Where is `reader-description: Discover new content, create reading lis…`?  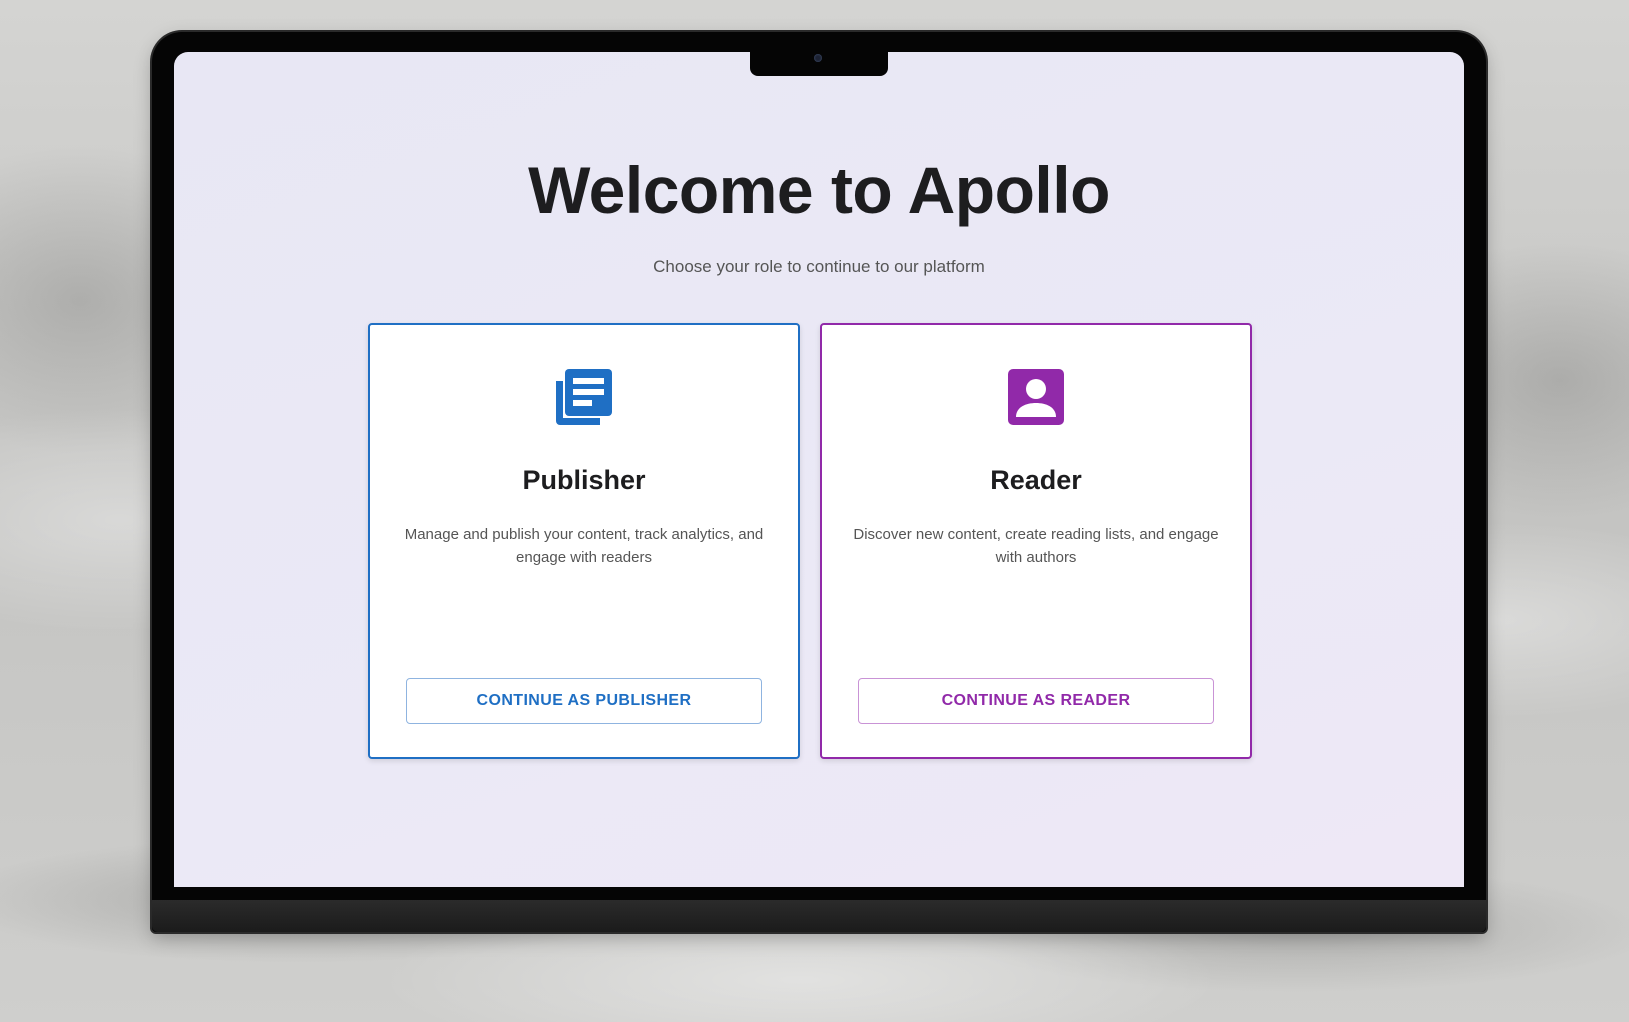 reader-description: Discover new content, create reading lis… is located at coordinates (1036, 546).